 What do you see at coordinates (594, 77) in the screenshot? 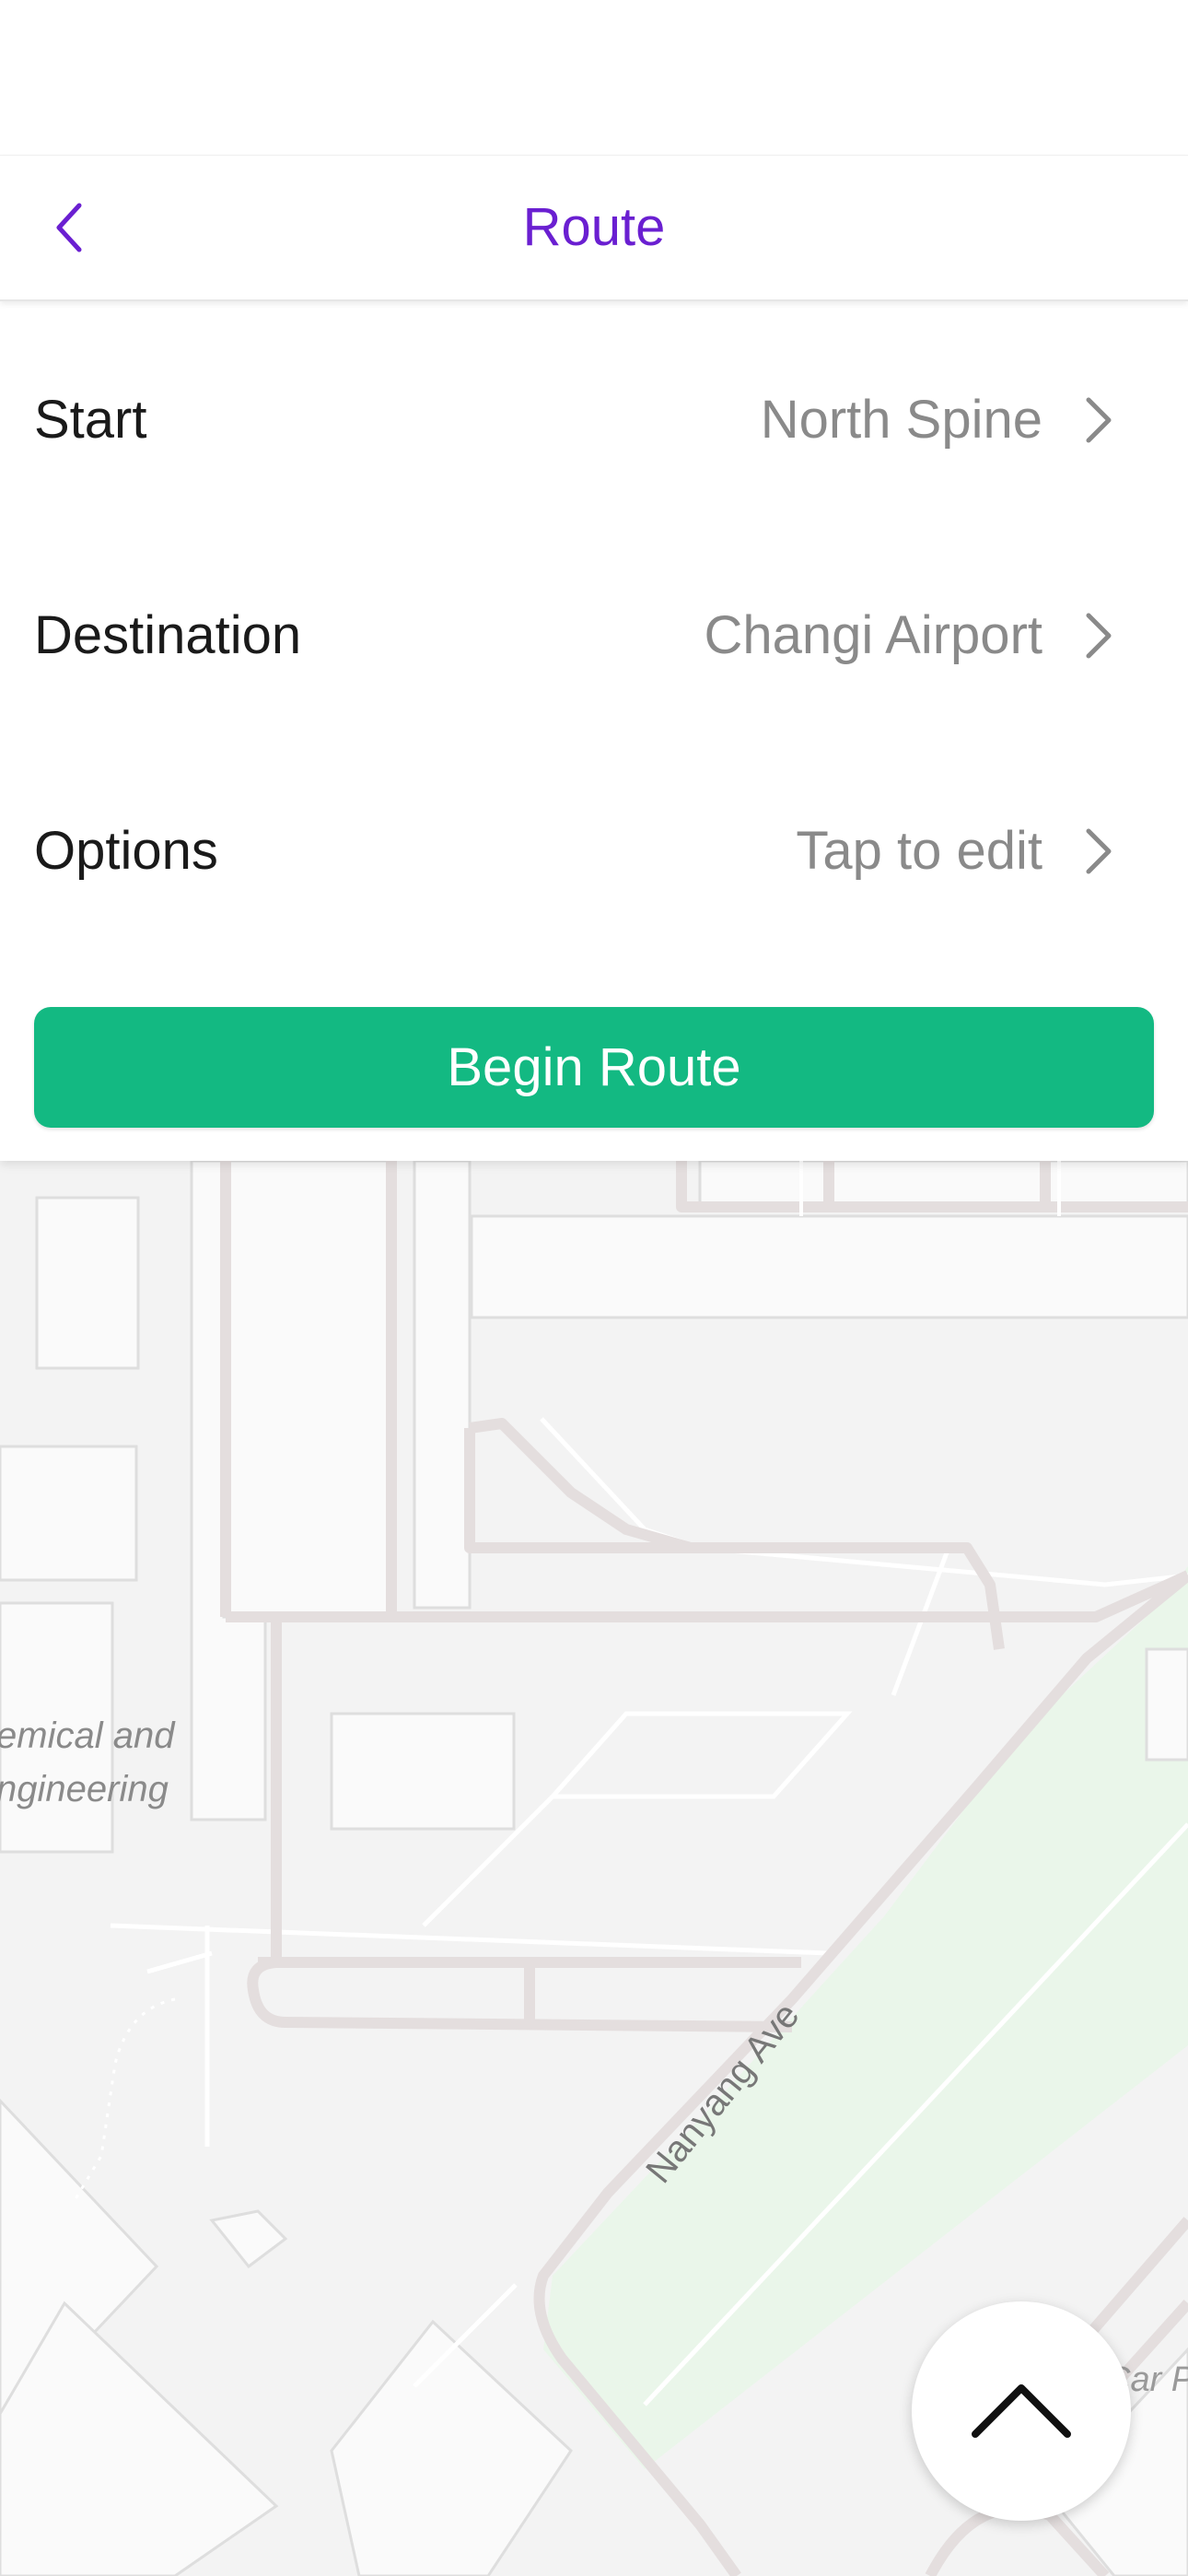
I see `status-bar` at bounding box center [594, 77].